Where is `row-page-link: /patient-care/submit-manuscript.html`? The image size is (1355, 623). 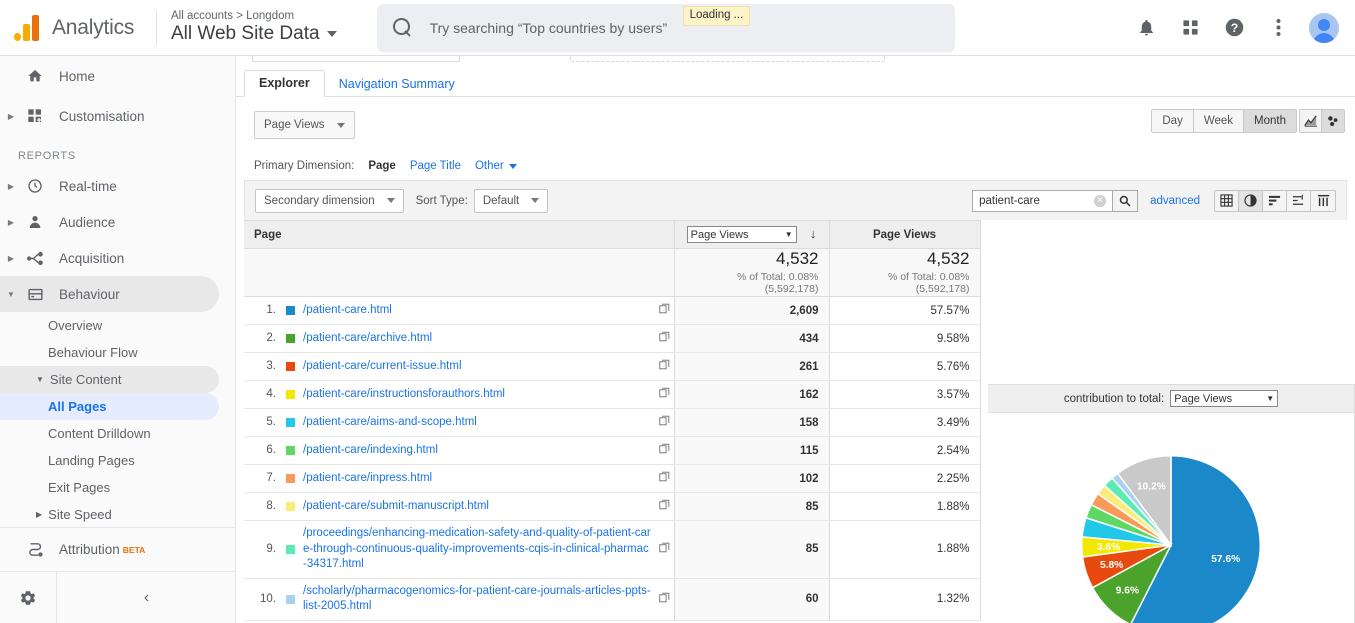
row-page-link: /patient-care/submit-manuscript.html is located at coordinates (396, 507).